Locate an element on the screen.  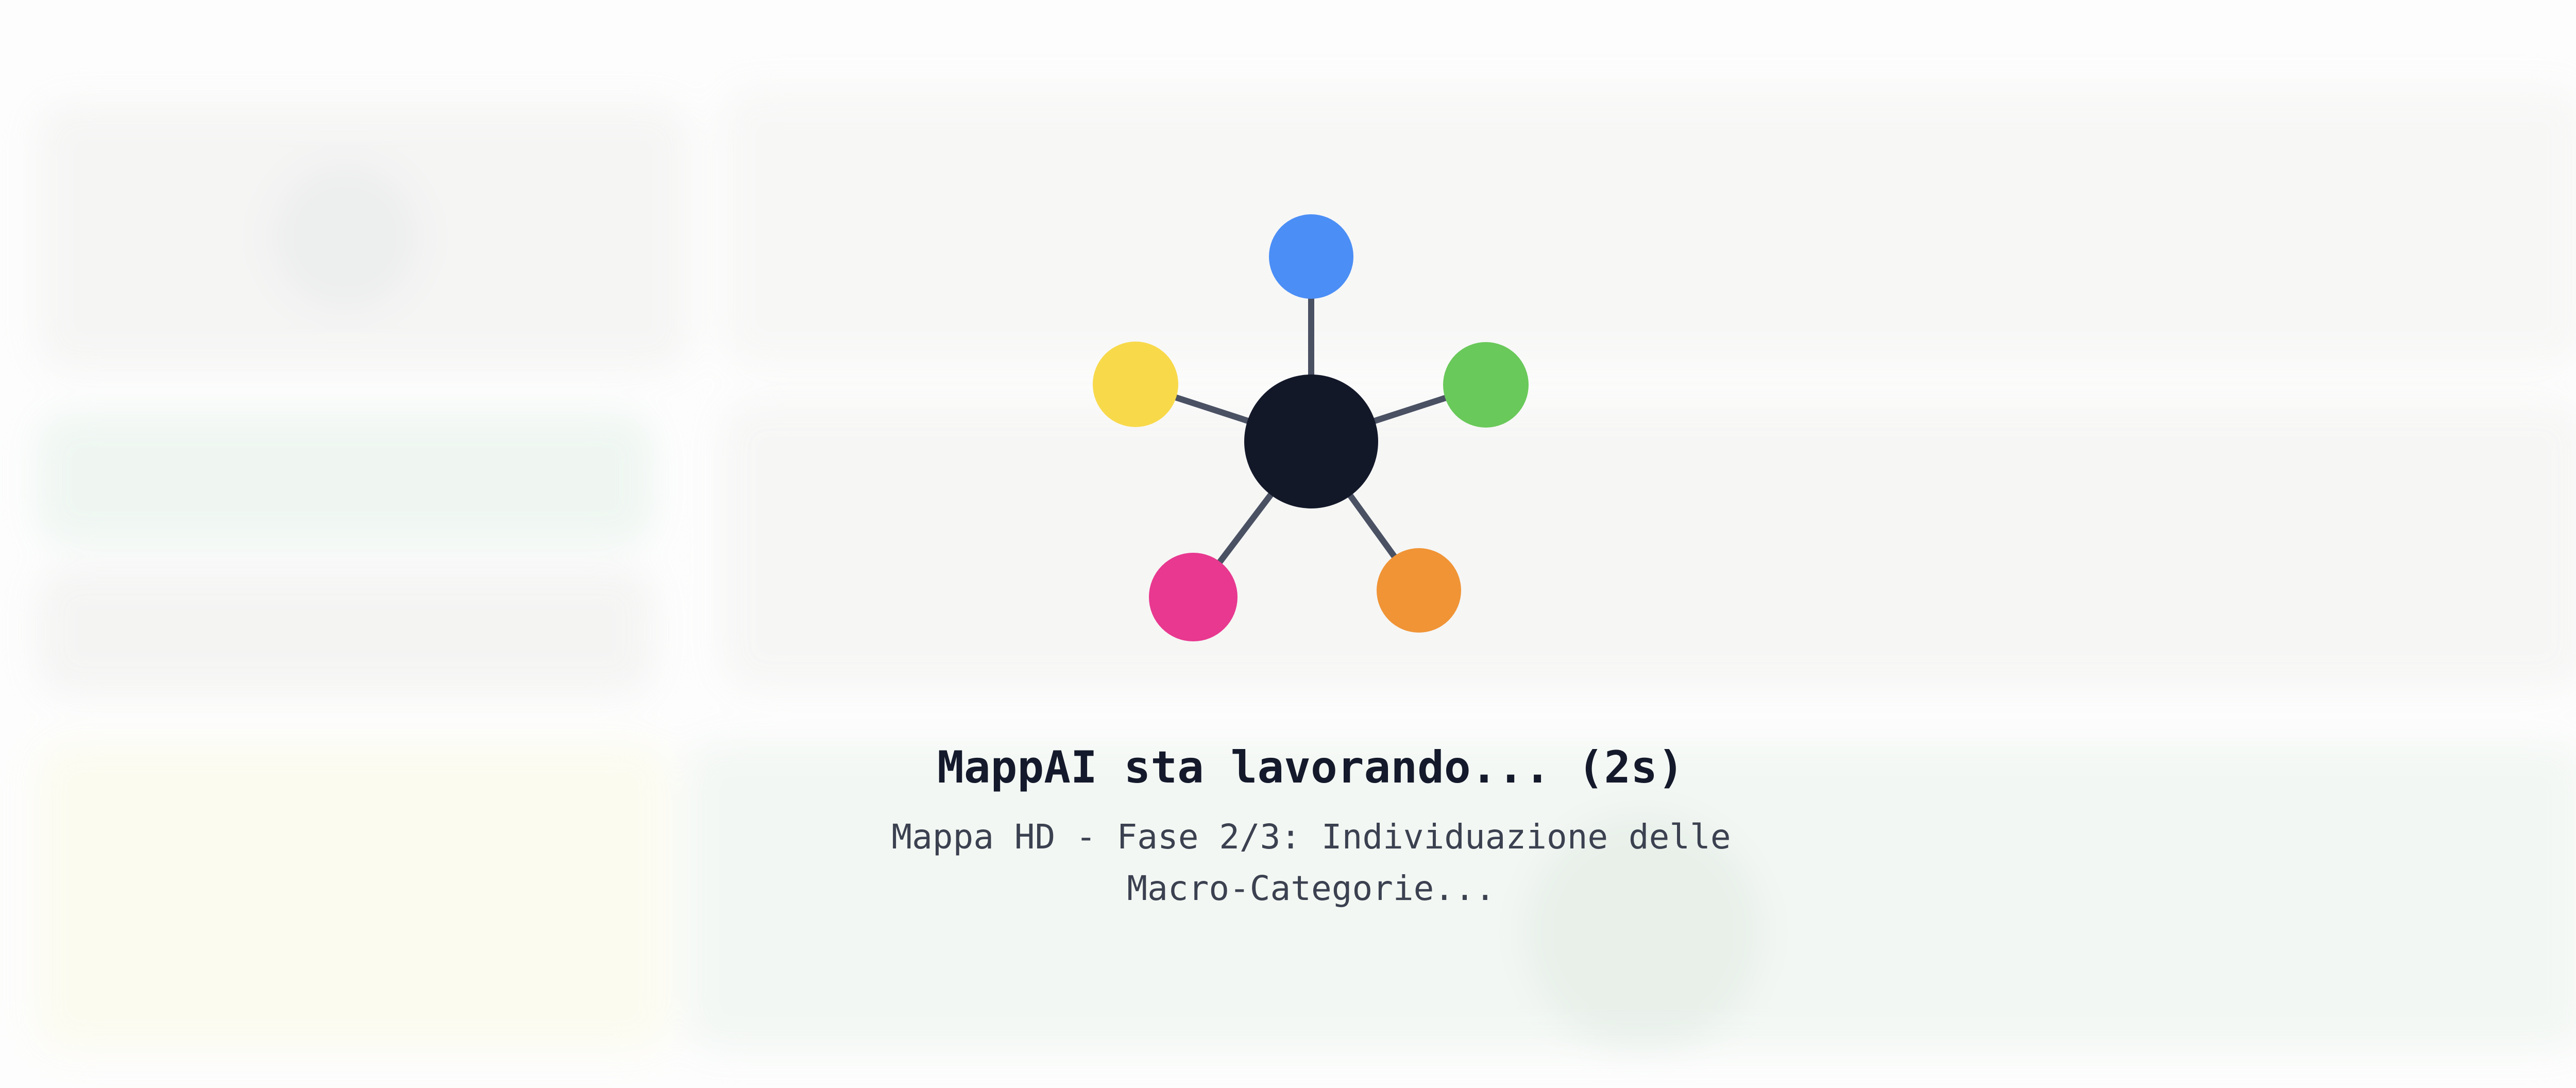
orange-node is located at coordinates (1419, 590).